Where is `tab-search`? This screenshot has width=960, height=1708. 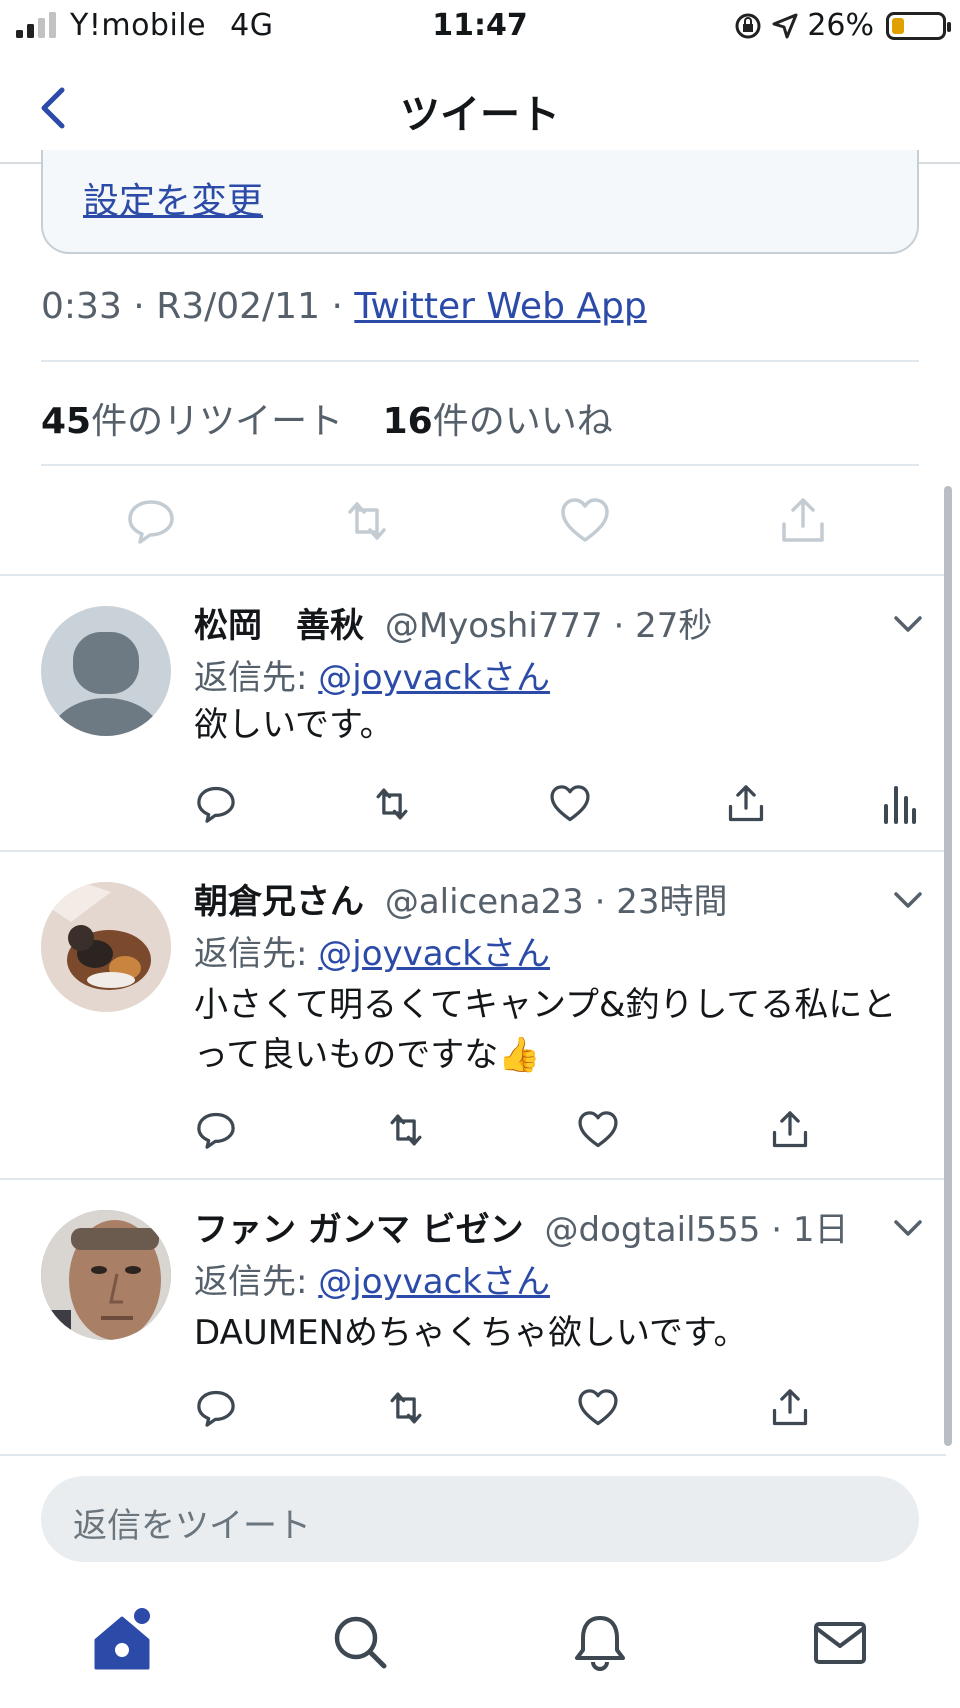 tab-search is located at coordinates (360, 1642).